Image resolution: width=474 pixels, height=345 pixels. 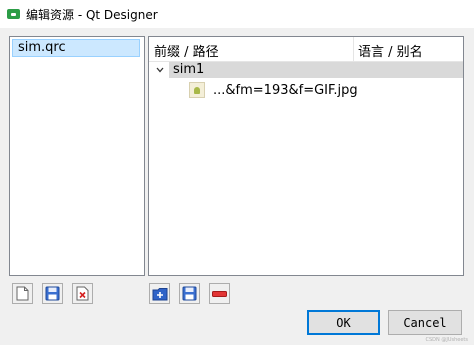 I want to click on tree-row-file: ...&fm=193&f=GIF.jpg, so click(x=273, y=90).